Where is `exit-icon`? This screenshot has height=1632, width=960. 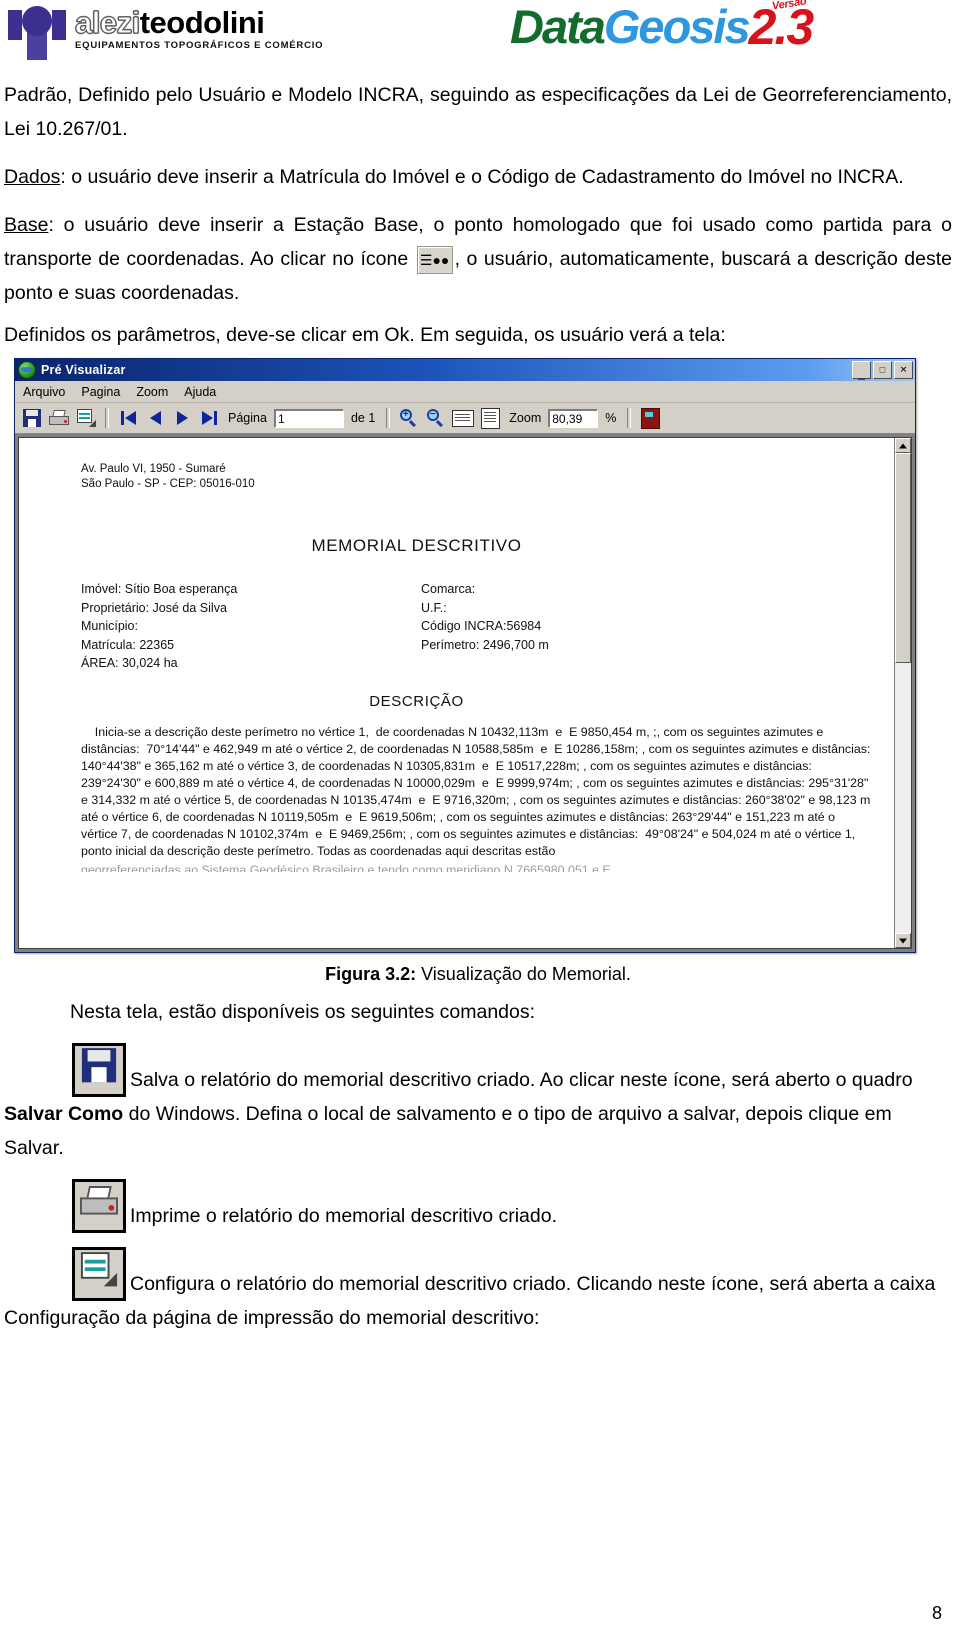
exit-icon is located at coordinates (650, 418).